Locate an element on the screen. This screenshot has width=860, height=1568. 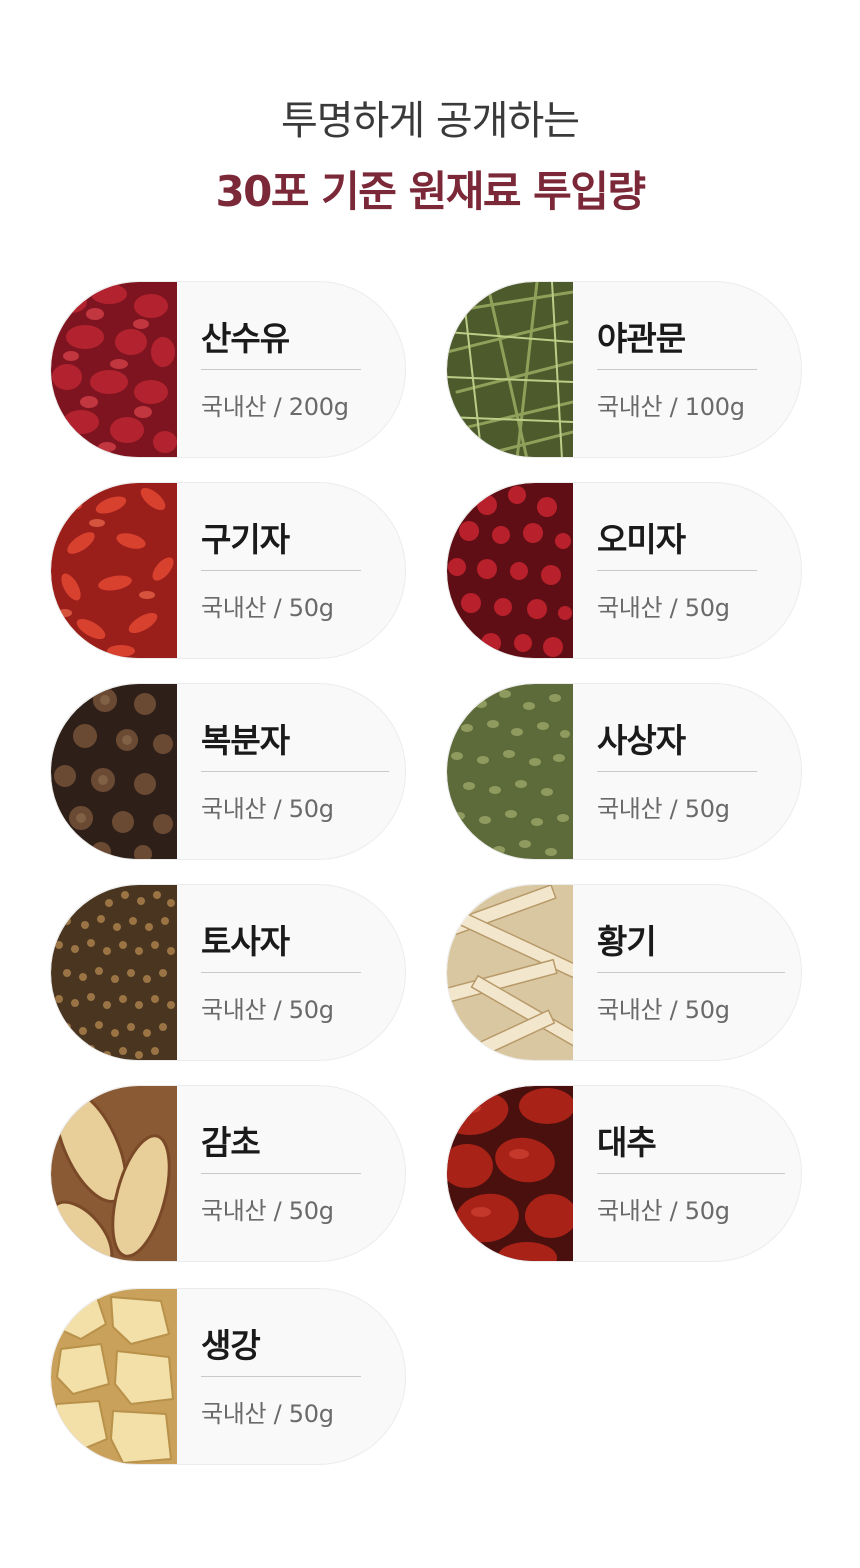
dried-ginger-slices-image is located at coordinates (114, 1376).